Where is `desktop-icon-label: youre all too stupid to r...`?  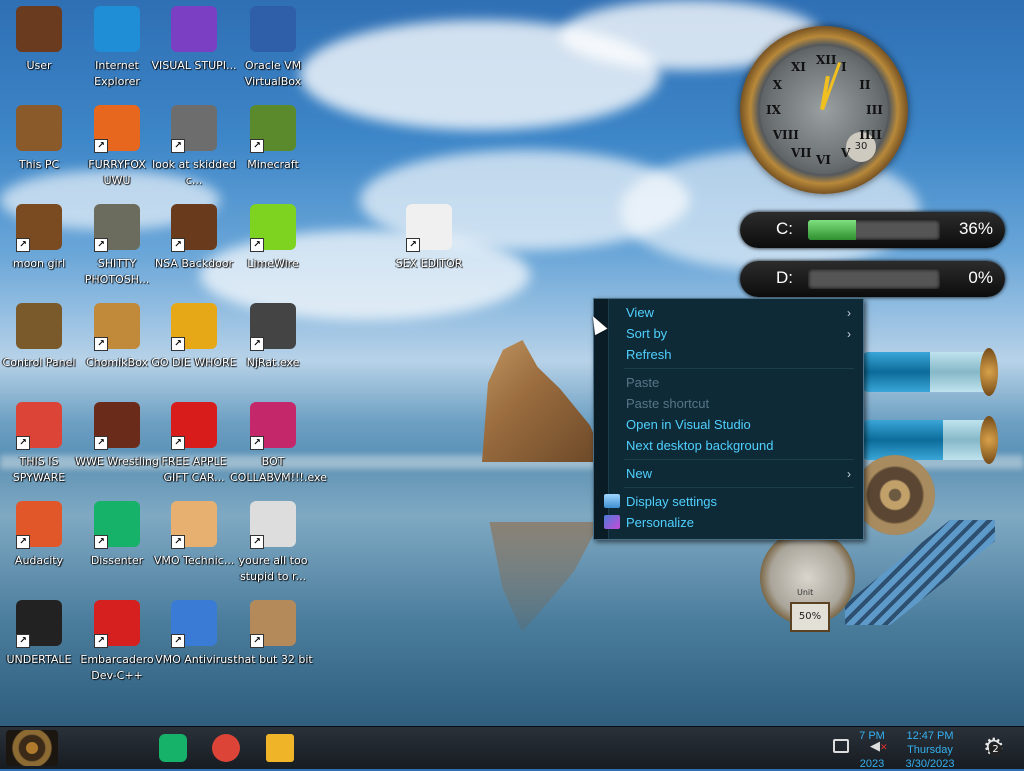 desktop-icon-label: youre all too stupid to r... is located at coordinates (273, 568).